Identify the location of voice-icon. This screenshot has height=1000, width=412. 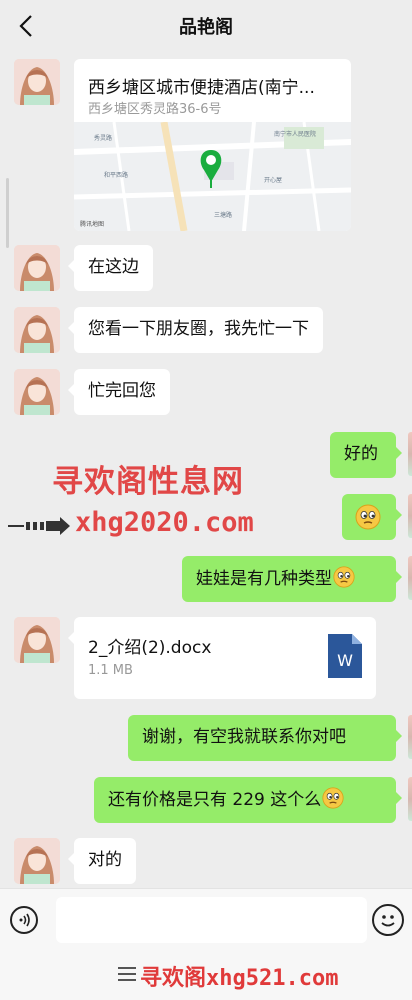
(24, 920).